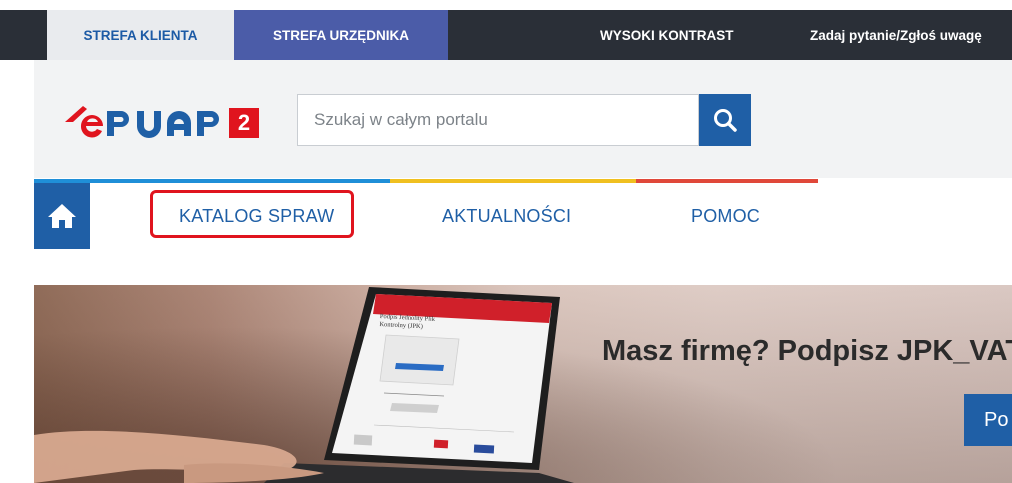 This screenshot has width=1012, height=483. What do you see at coordinates (505, 120) in the screenshot?
I see `search-input` at bounding box center [505, 120].